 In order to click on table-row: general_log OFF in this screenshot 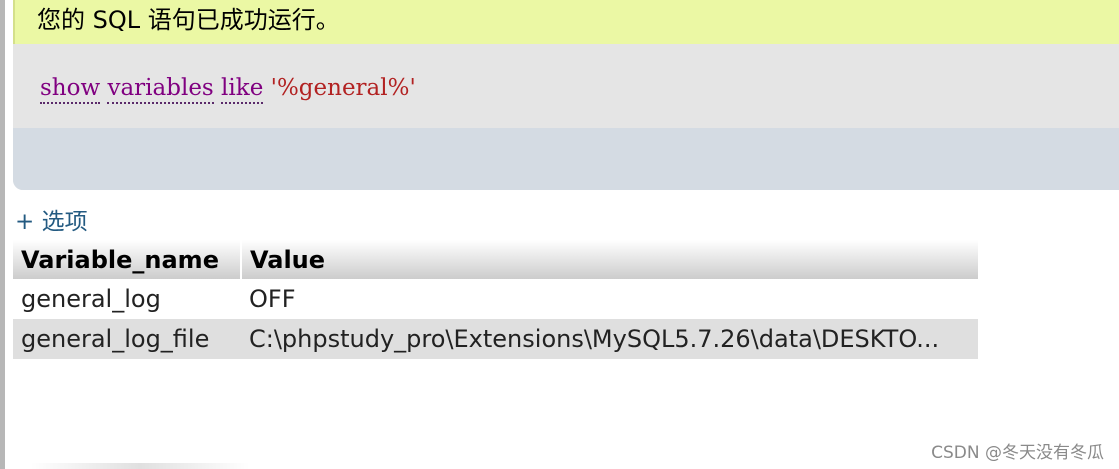, I will do `click(495, 299)`.